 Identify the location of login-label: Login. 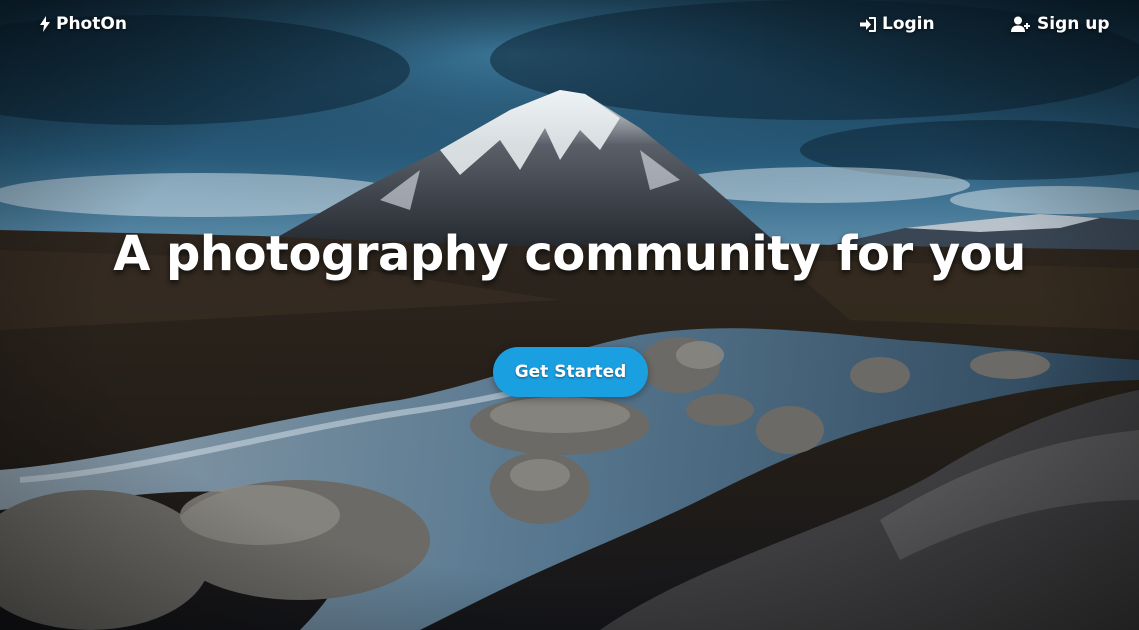
(908, 24).